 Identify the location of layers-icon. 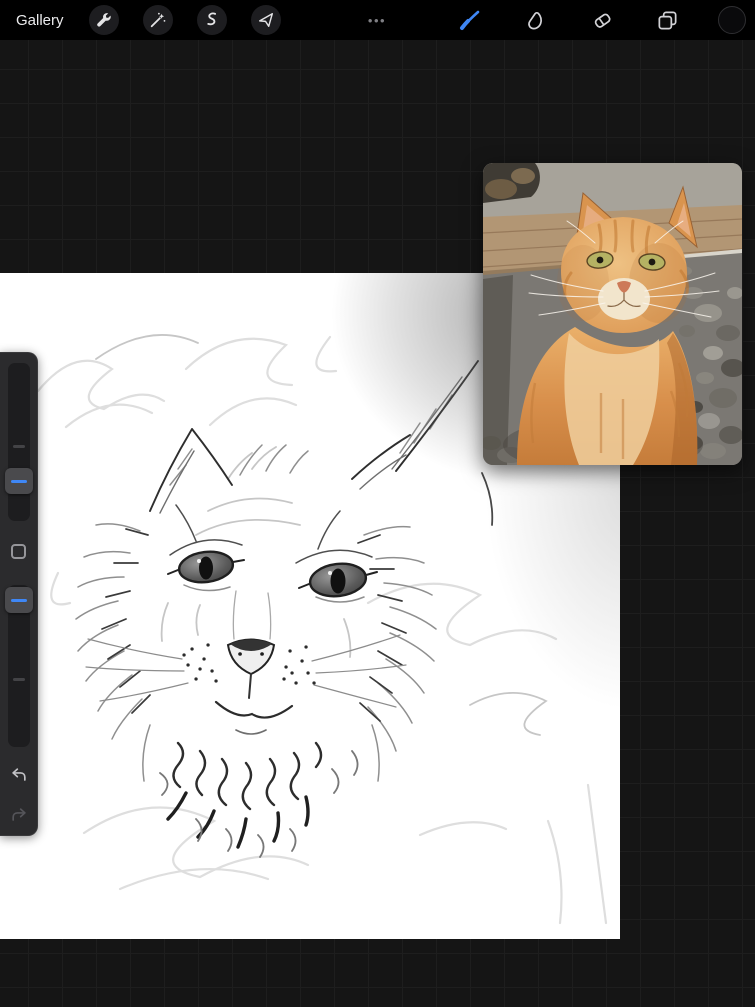
(667, 20).